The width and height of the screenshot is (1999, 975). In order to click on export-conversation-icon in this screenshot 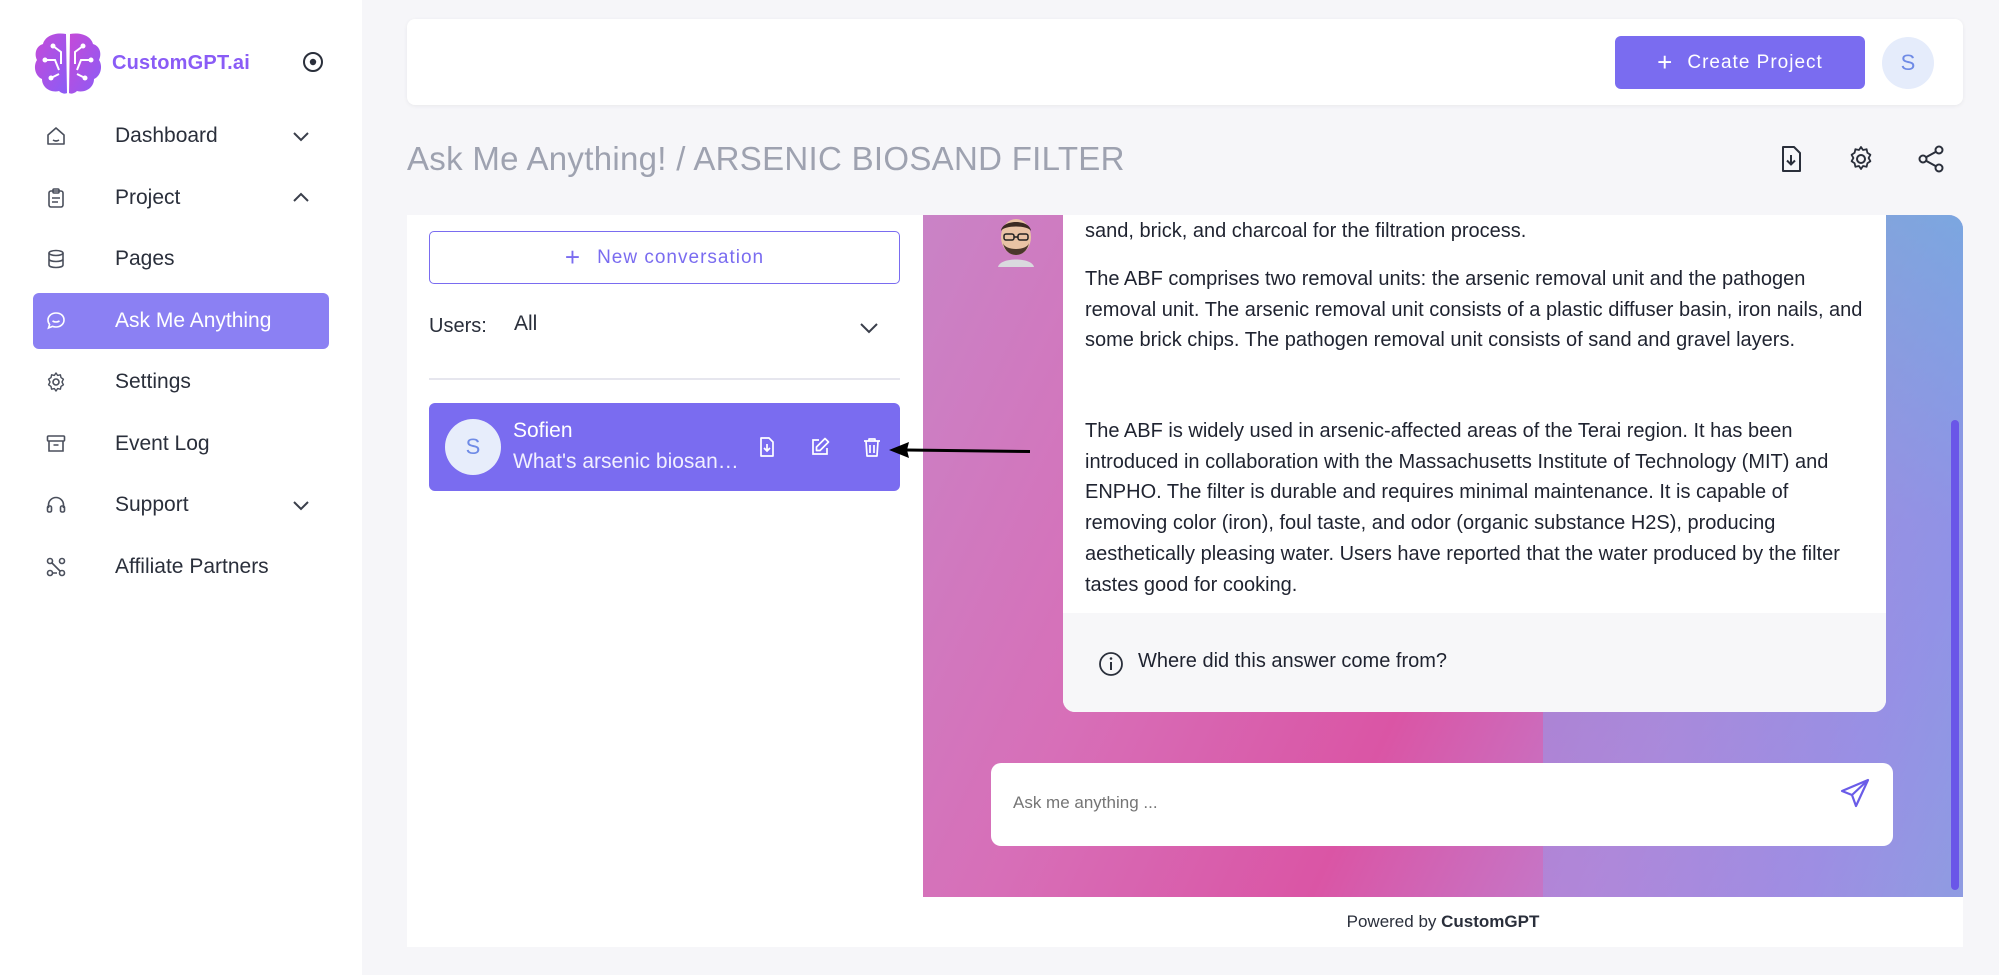, I will do `click(767, 447)`.